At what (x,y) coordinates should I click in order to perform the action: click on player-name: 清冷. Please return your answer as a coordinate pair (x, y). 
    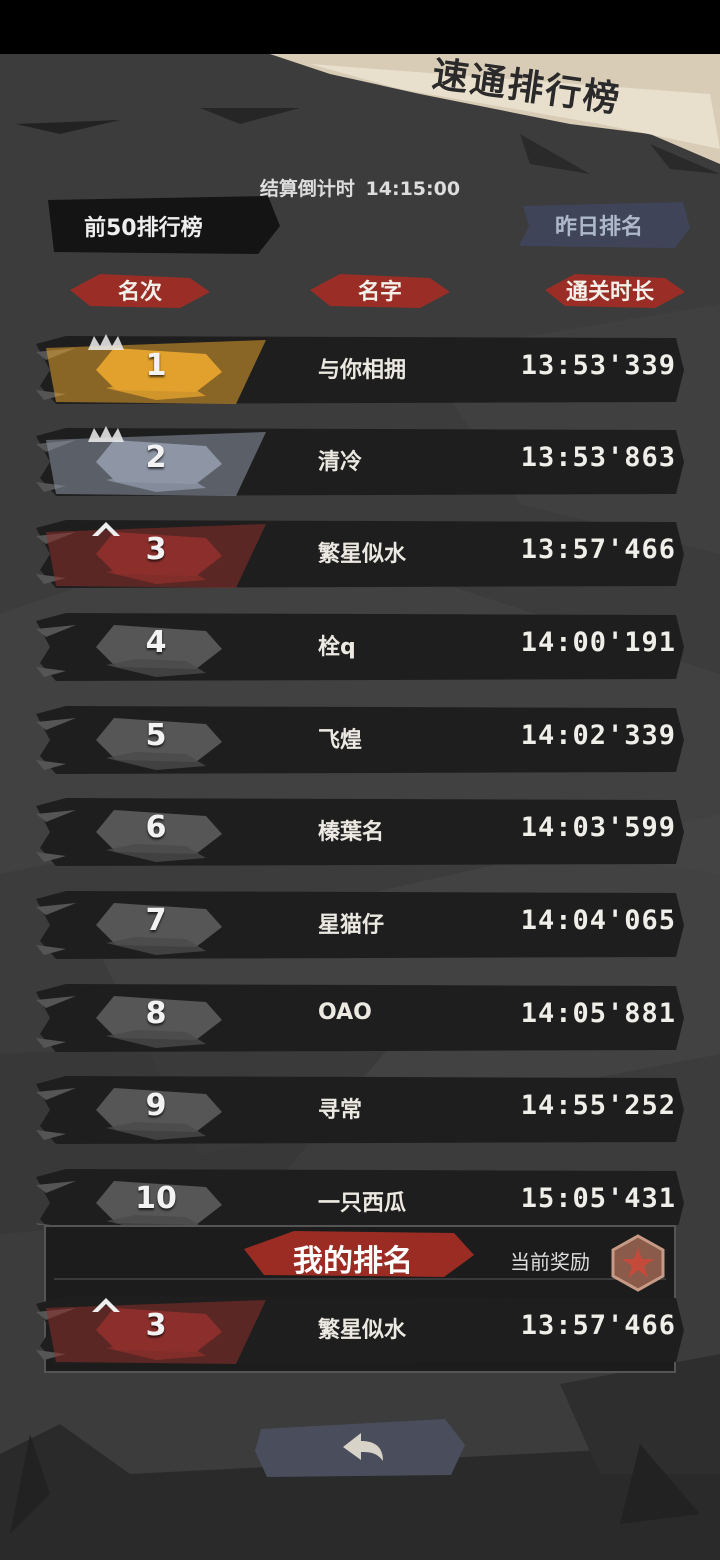
    Looking at the image, I should click on (340, 462).